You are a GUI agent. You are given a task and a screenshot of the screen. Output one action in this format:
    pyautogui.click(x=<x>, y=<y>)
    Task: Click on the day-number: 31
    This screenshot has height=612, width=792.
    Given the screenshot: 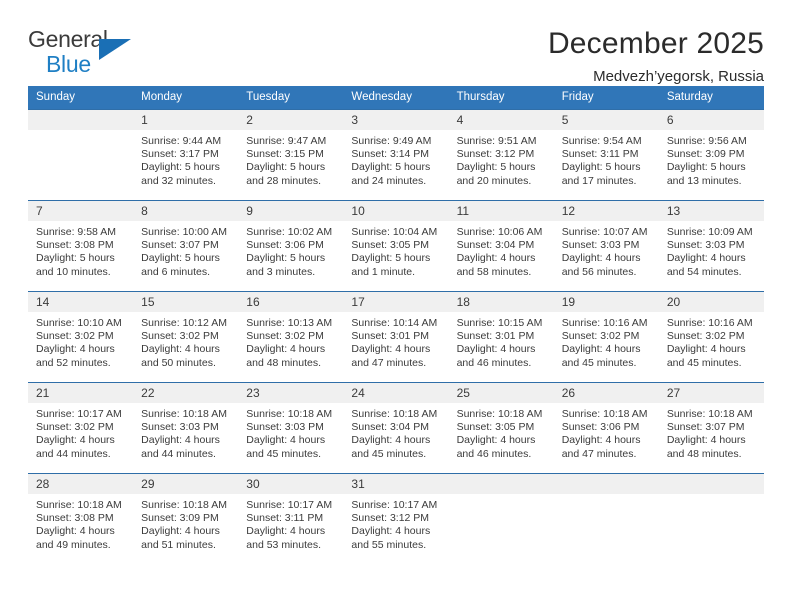 What is the action you would take?
    pyautogui.click(x=396, y=484)
    